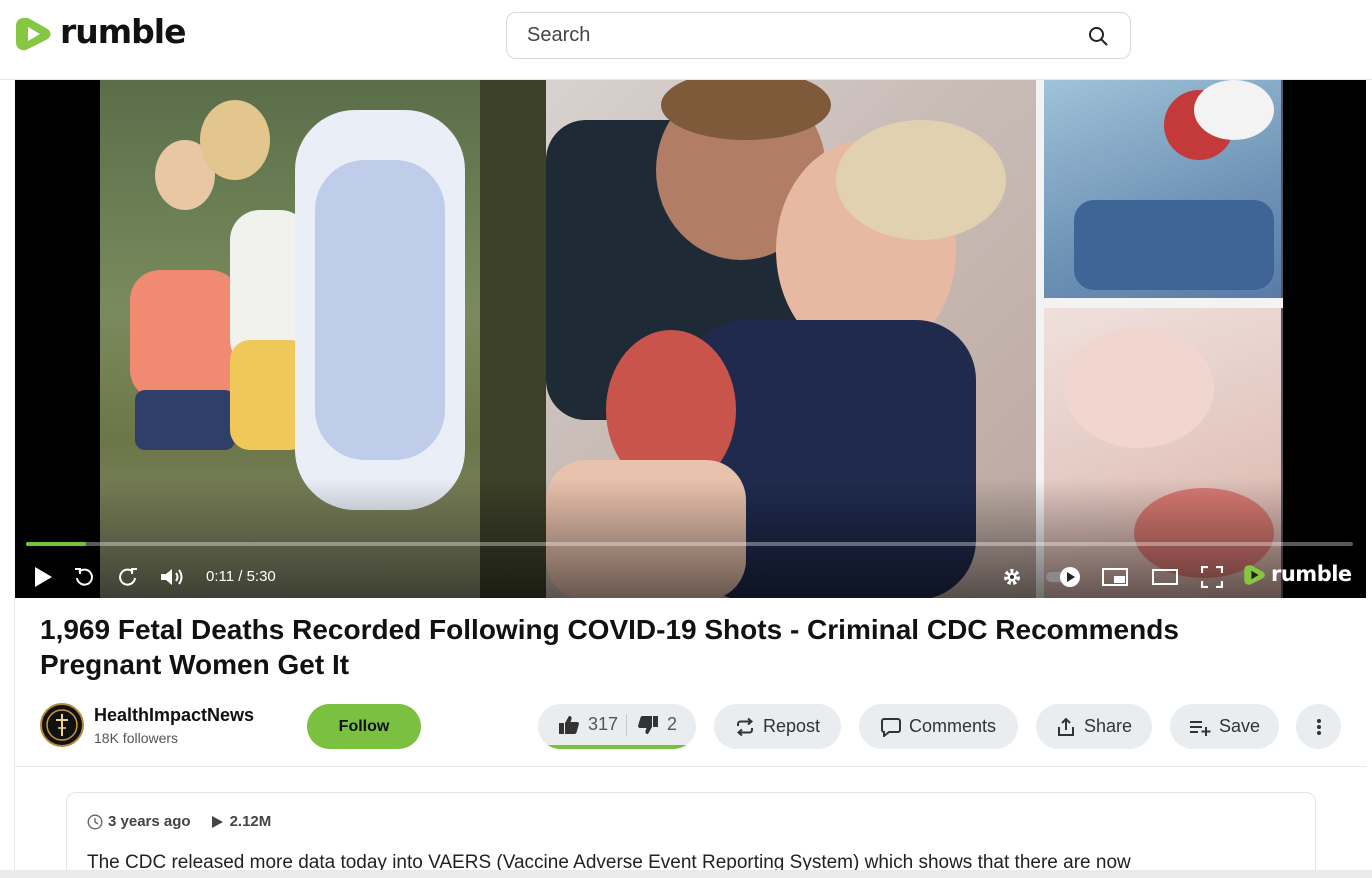  I want to click on theater-mode-icon, so click(1165, 577).